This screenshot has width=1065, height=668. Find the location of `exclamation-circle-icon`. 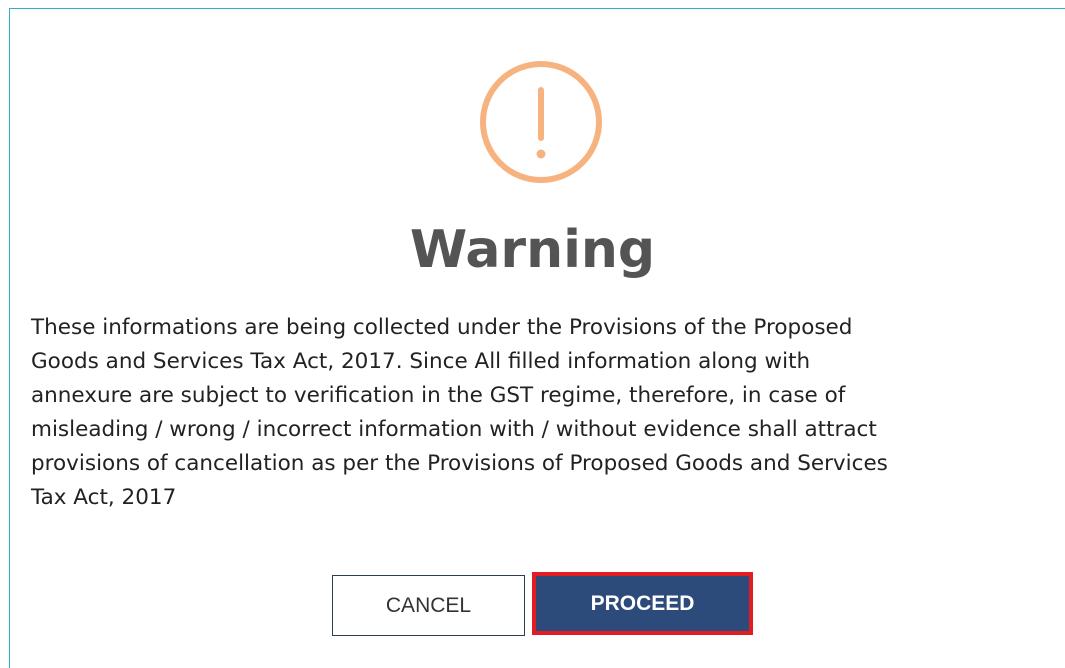

exclamation-circle-icon is located at coordinates (541, 122).